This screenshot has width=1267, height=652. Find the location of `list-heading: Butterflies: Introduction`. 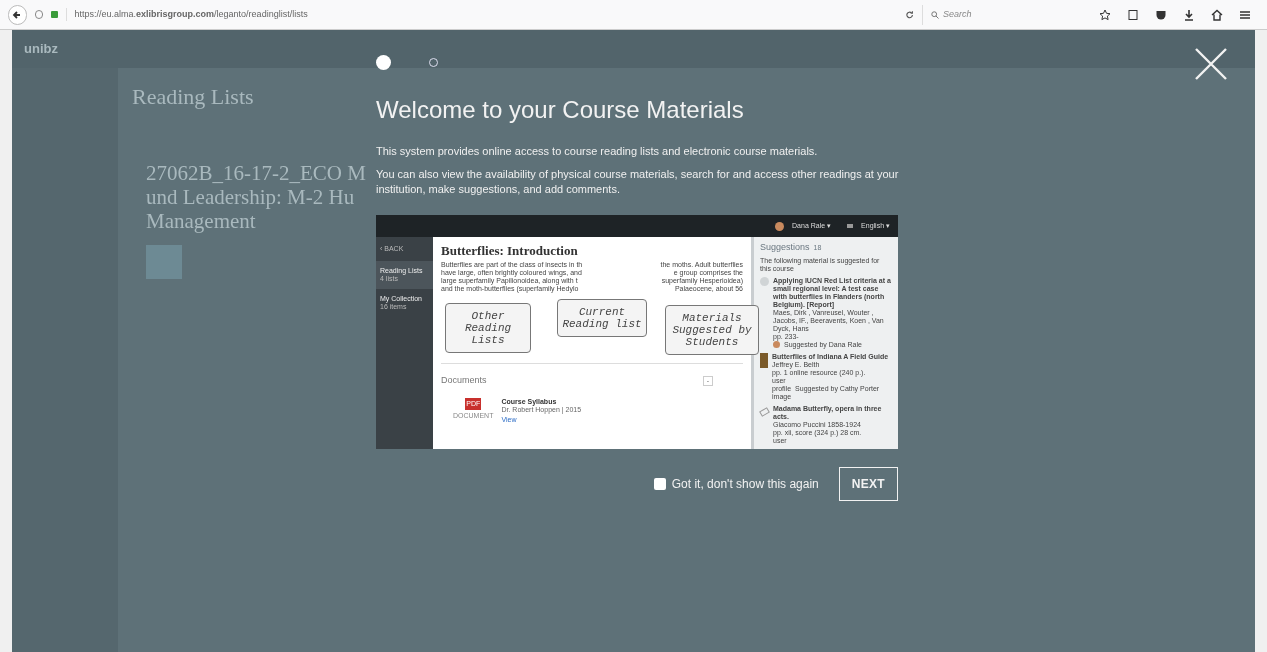

list-heading: Butterflies: Introduction is located at coordinates (510, 251).